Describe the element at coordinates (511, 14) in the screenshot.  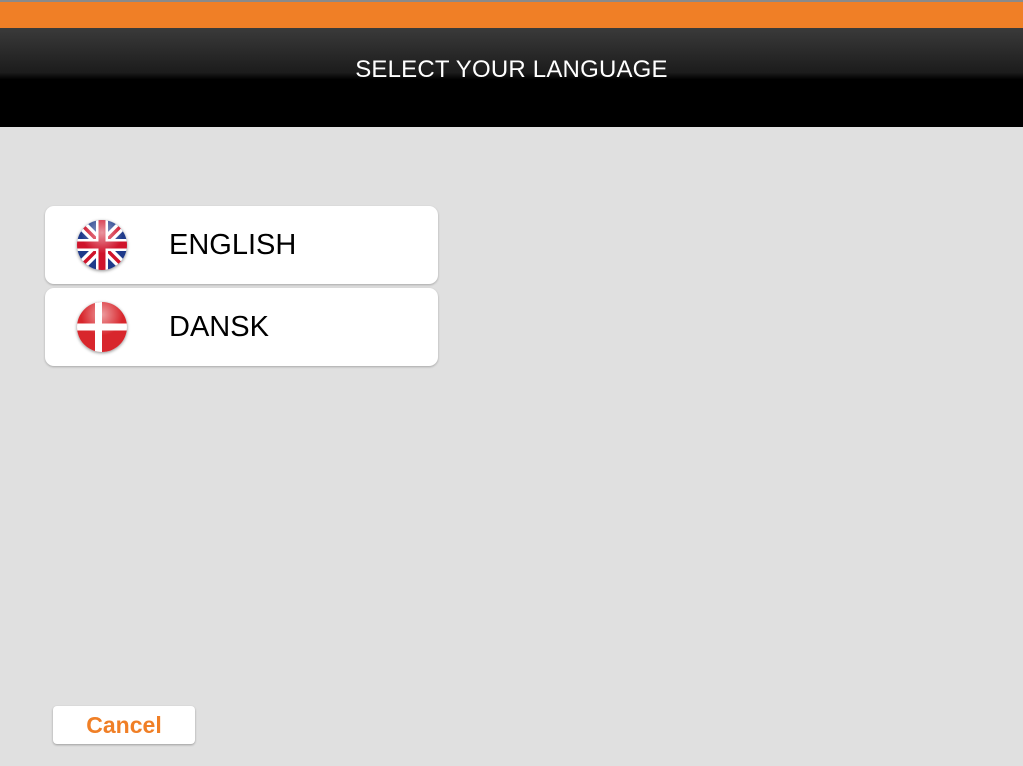
I see `top-accent-bar` at that location.